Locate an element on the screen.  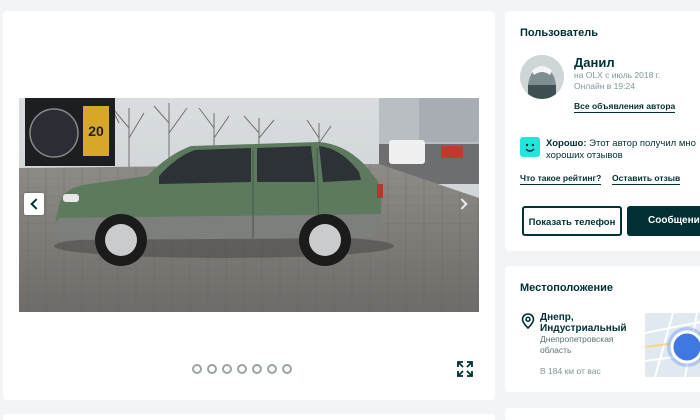
photo-pagination is located at coordinates (242, 369).